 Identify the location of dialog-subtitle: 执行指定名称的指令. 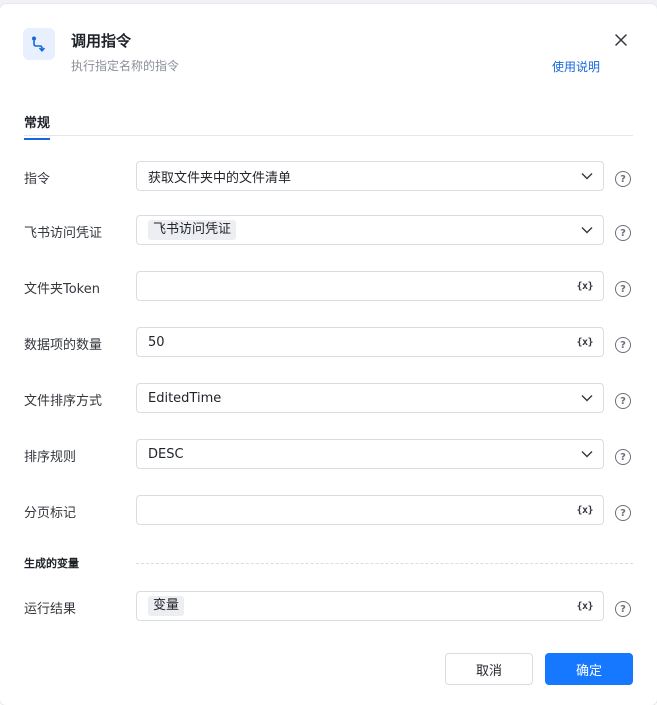
(125, 66).